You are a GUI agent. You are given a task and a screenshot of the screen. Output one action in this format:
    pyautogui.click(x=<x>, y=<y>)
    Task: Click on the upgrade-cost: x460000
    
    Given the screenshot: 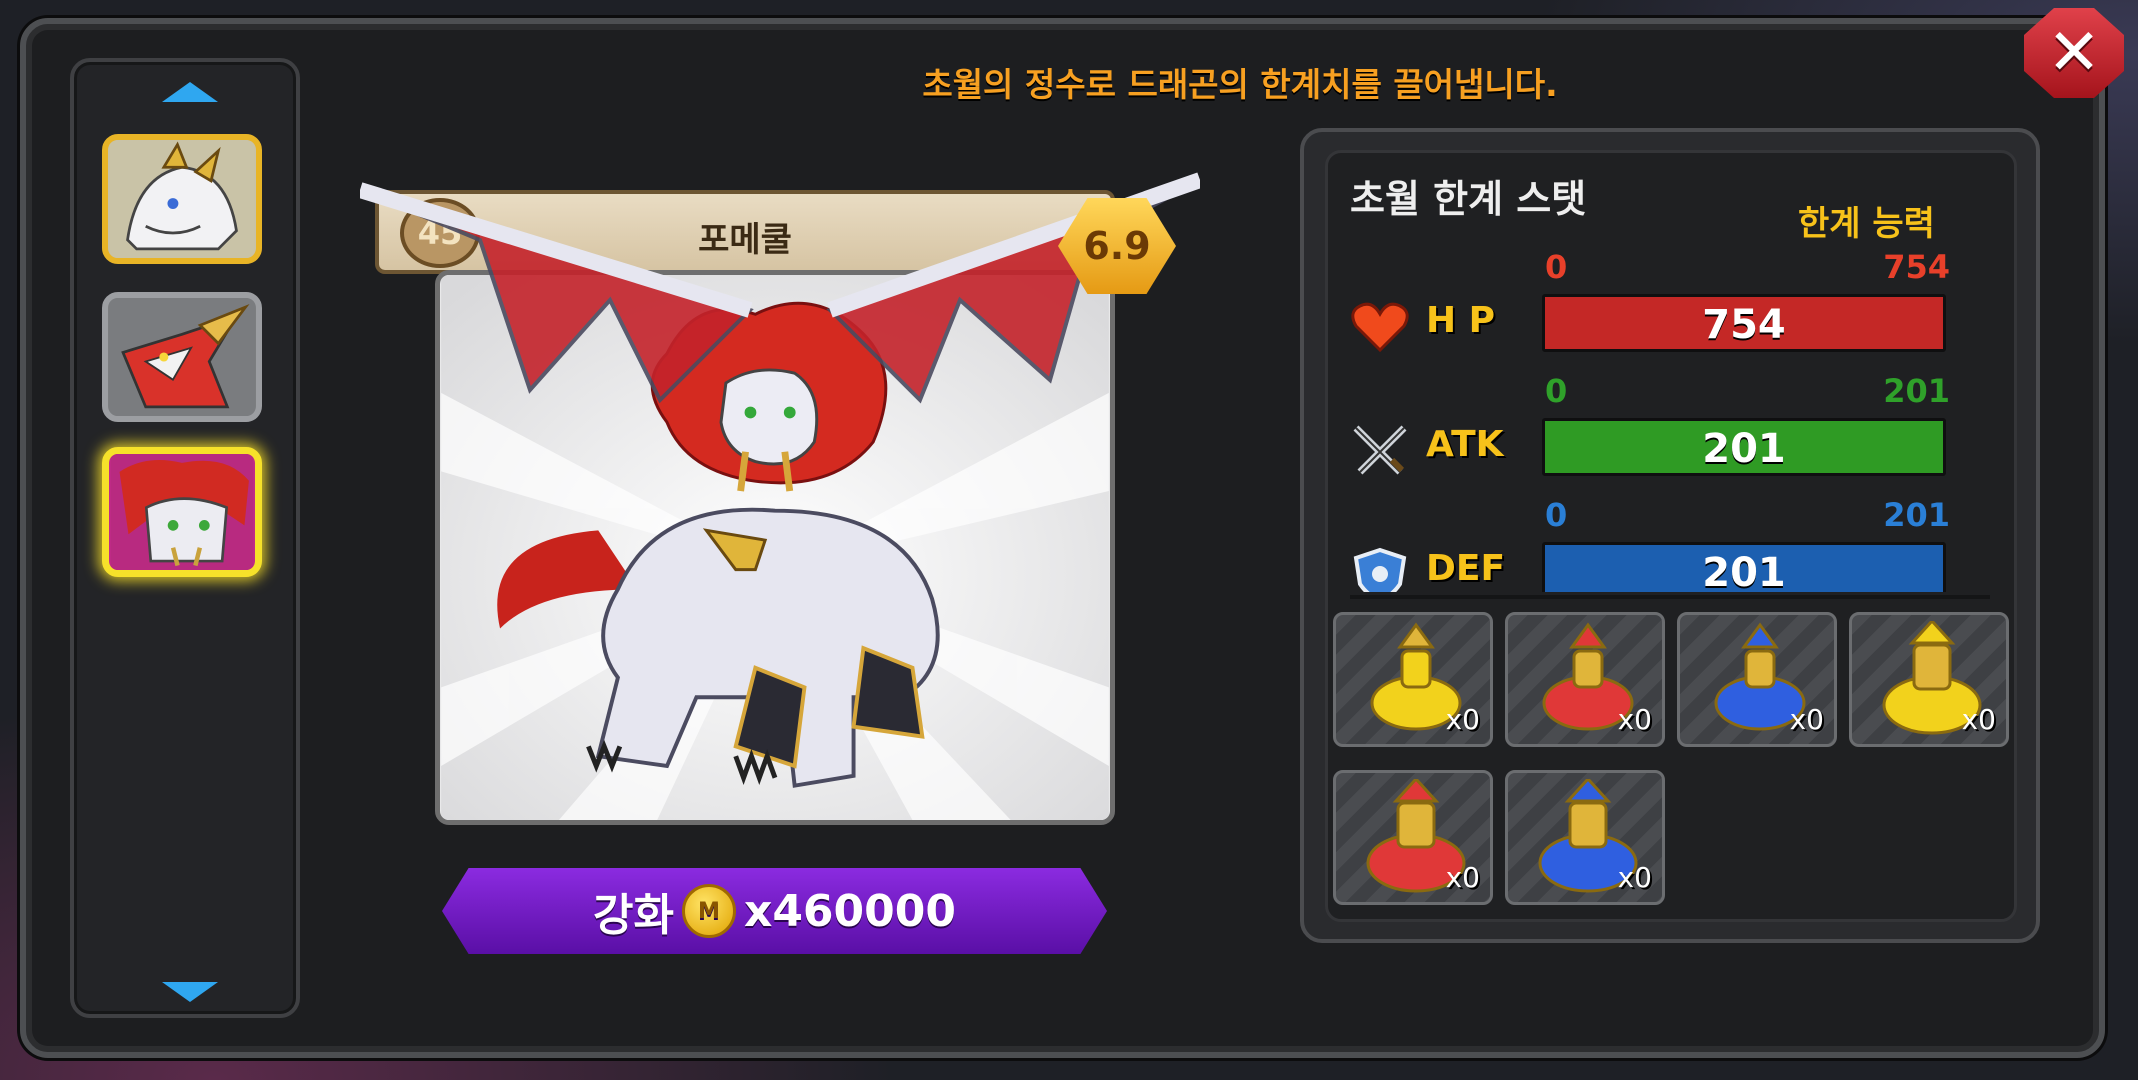 What is the action you would take?
    pyautogui.click(x=850, y=911)
    